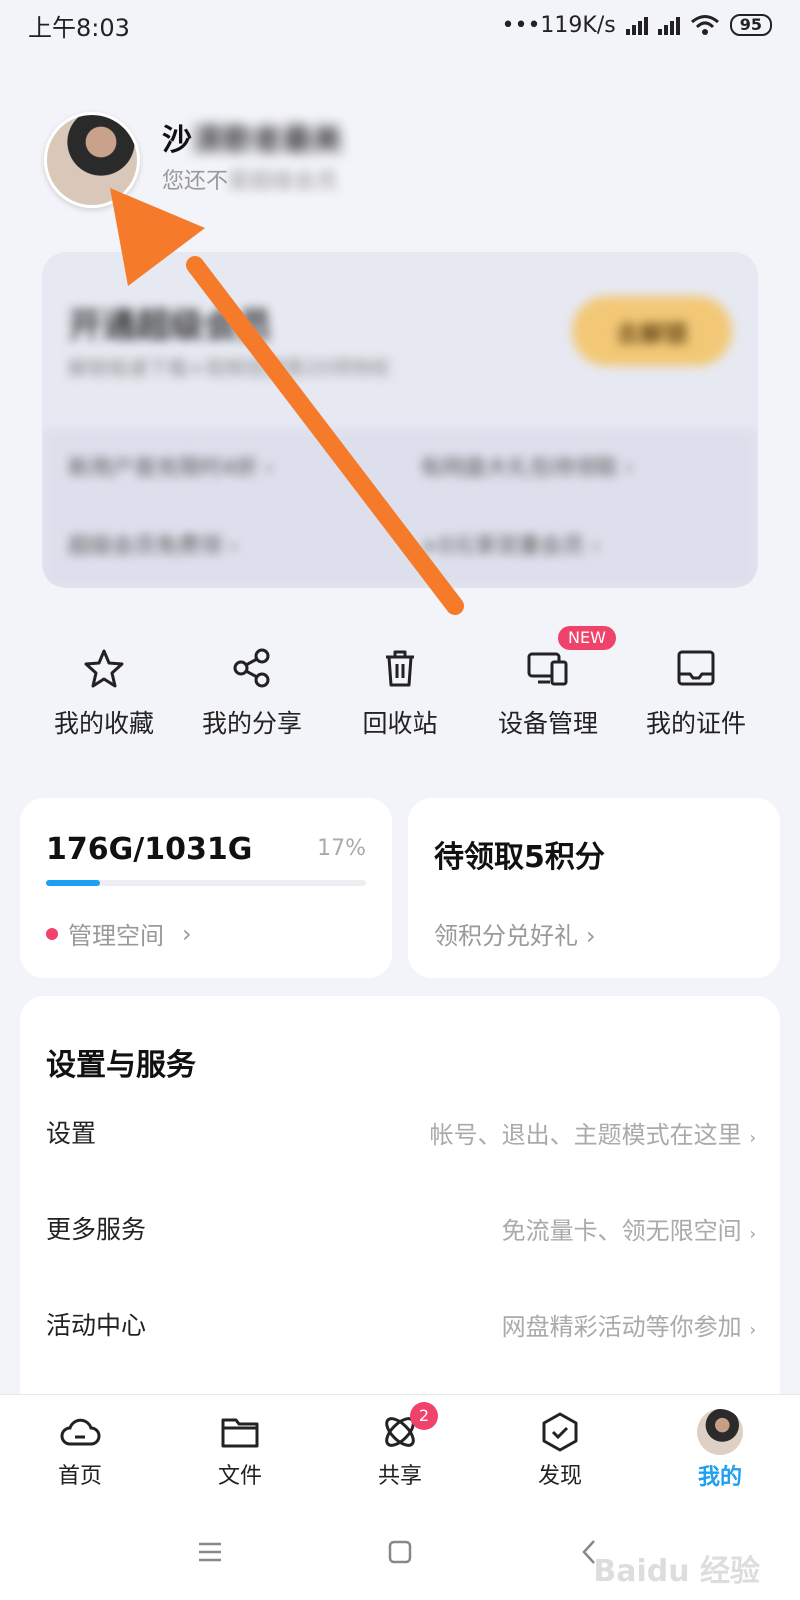 This screenshot has height=1600, width=800. What do you see at coordinates (79, 1476) in the screenshot?
I see `nav-home-label: 首页` at bounding box center [79, 1476].